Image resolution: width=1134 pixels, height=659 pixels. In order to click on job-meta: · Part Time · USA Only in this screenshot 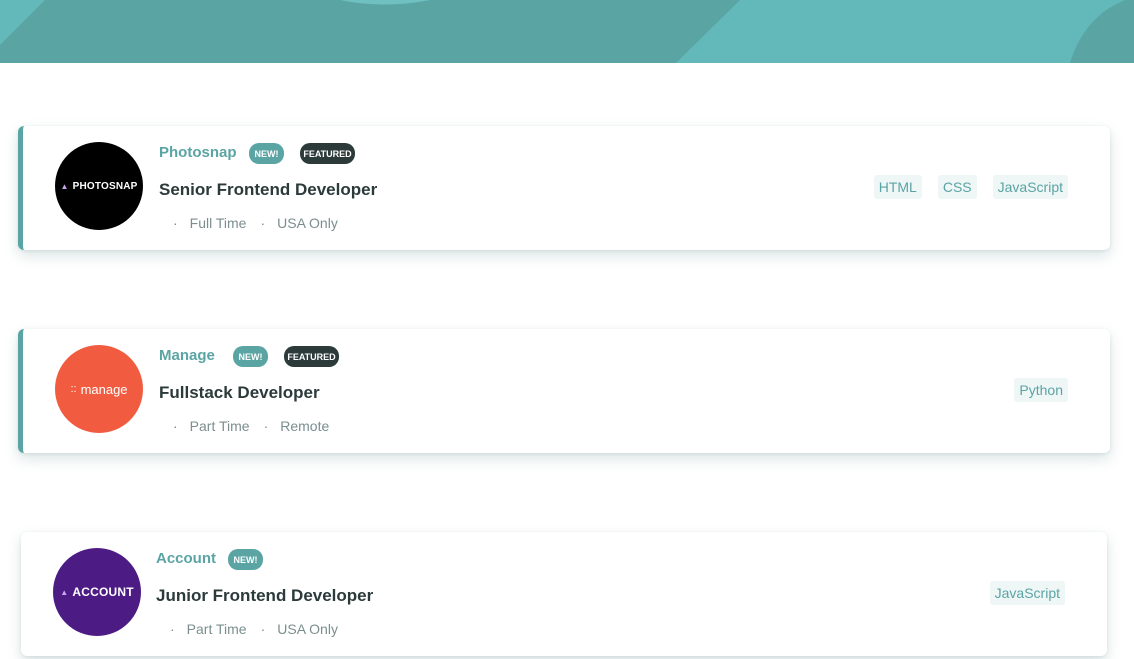, I will do `click(247, 629)`.